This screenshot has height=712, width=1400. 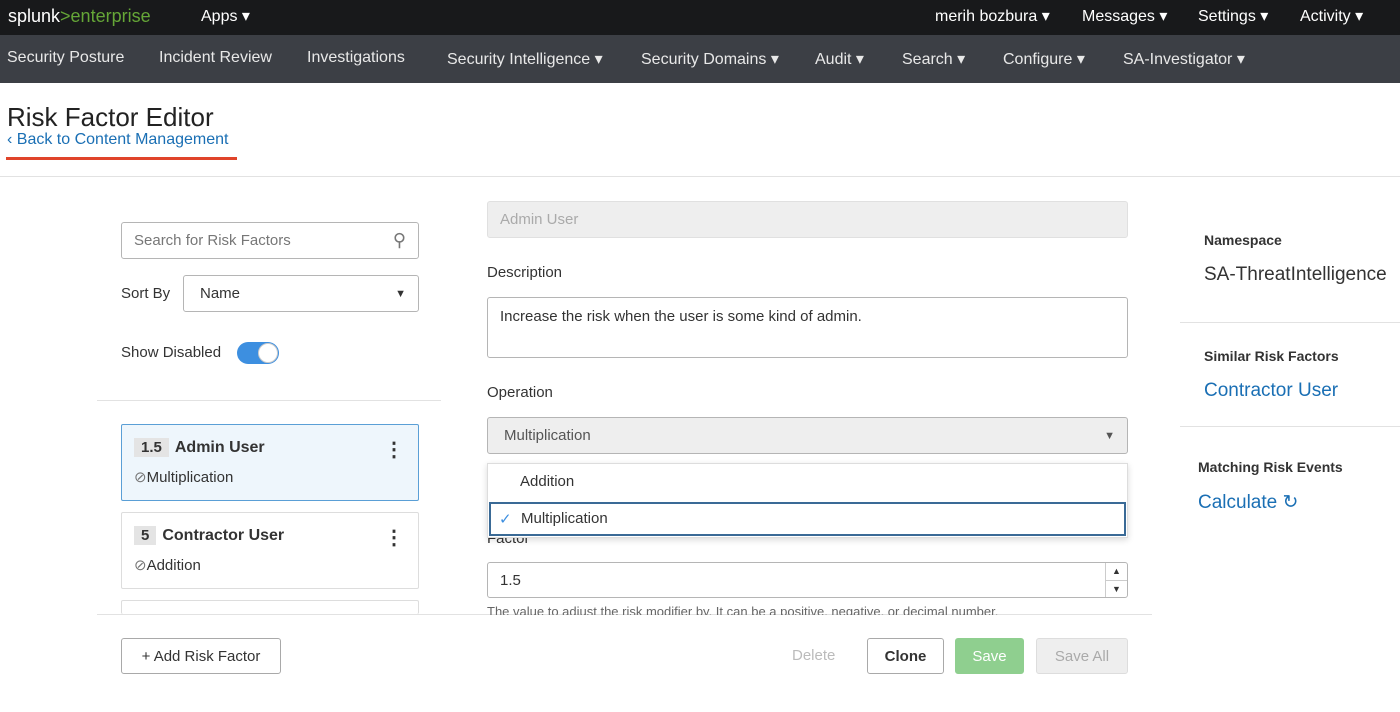 What do you see at coordinates (525, 59) in the screenshot?
I see `nav-security-intelligence: Security Intelligence ▾` at bounding box center [525, 59].